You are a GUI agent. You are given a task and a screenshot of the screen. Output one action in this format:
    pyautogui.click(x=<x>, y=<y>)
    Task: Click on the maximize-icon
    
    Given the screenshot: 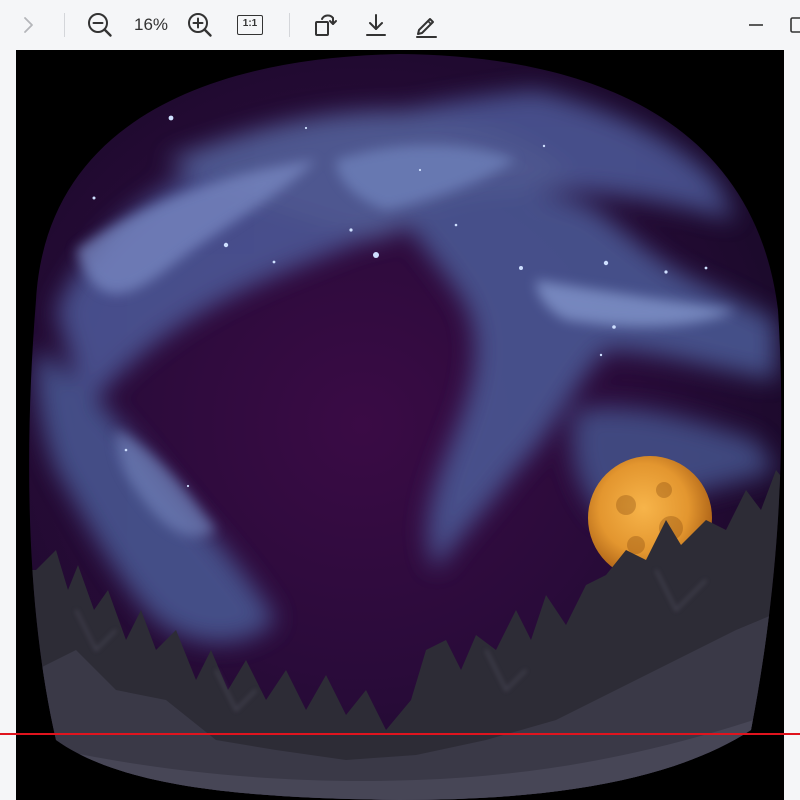 What is the action you would take?
    pyautogui.click(x=791, y=25)
    